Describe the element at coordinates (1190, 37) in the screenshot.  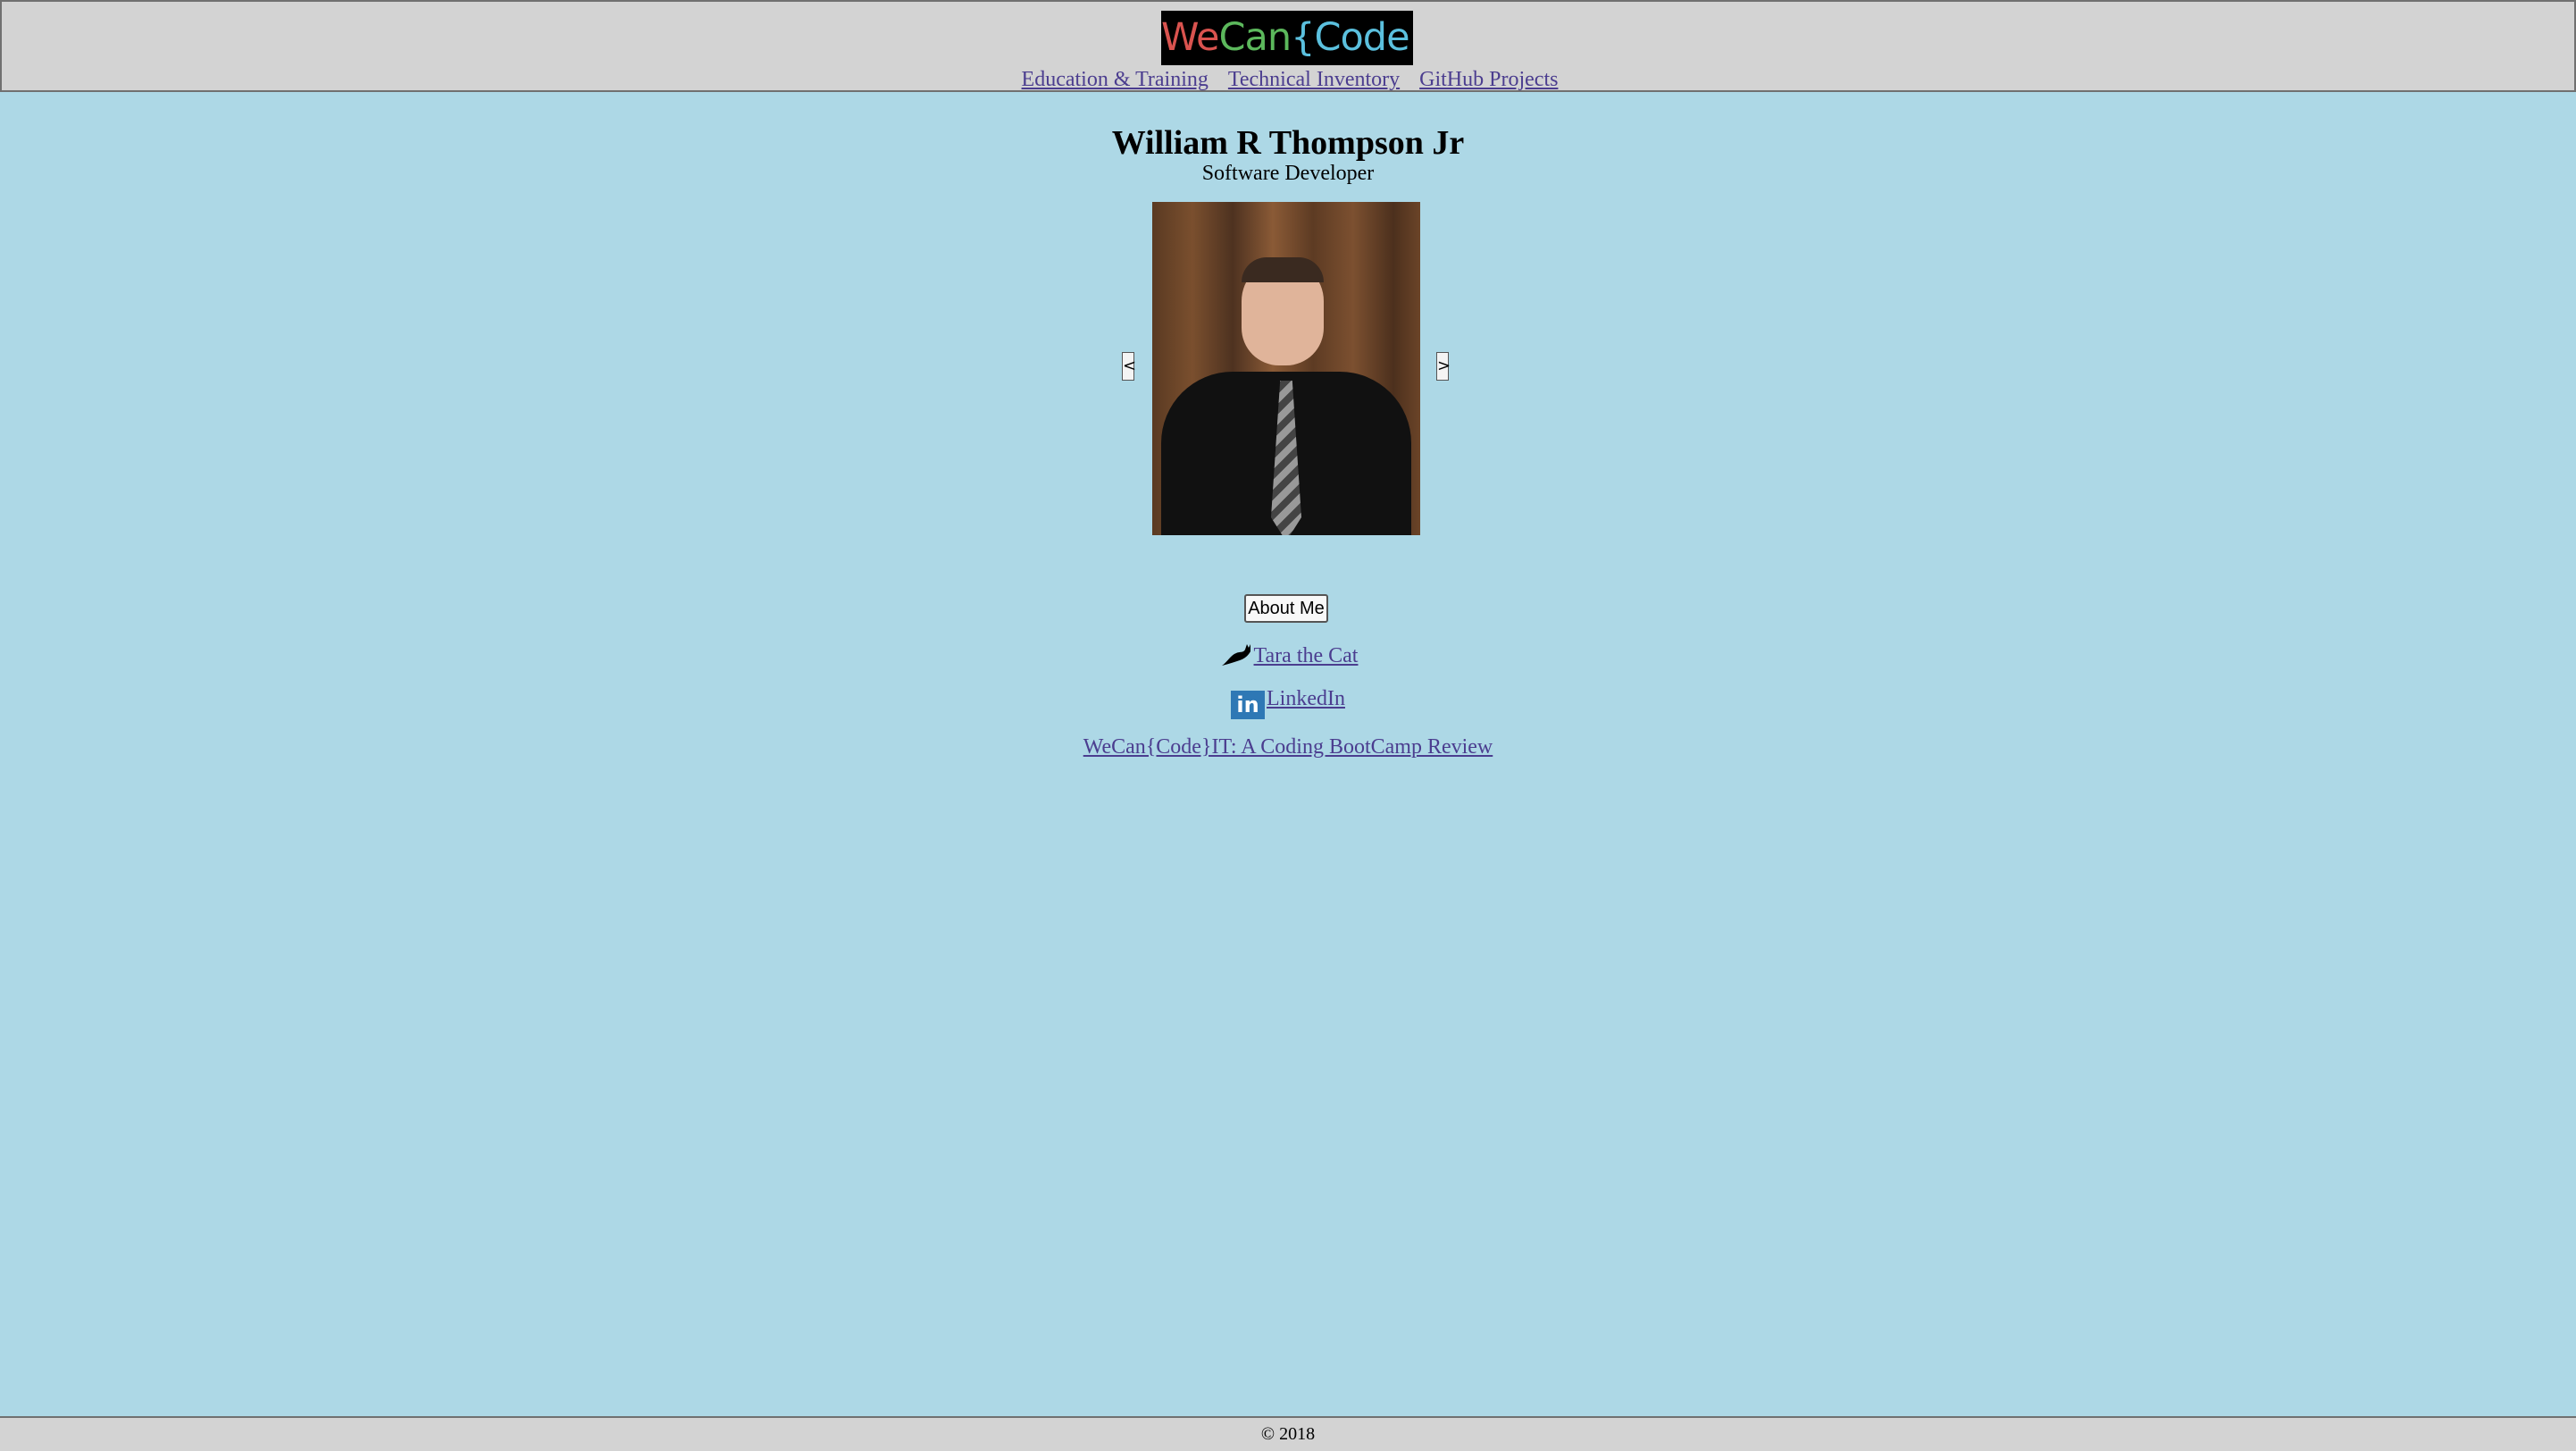
I see `logo-part-we: We` at that location.